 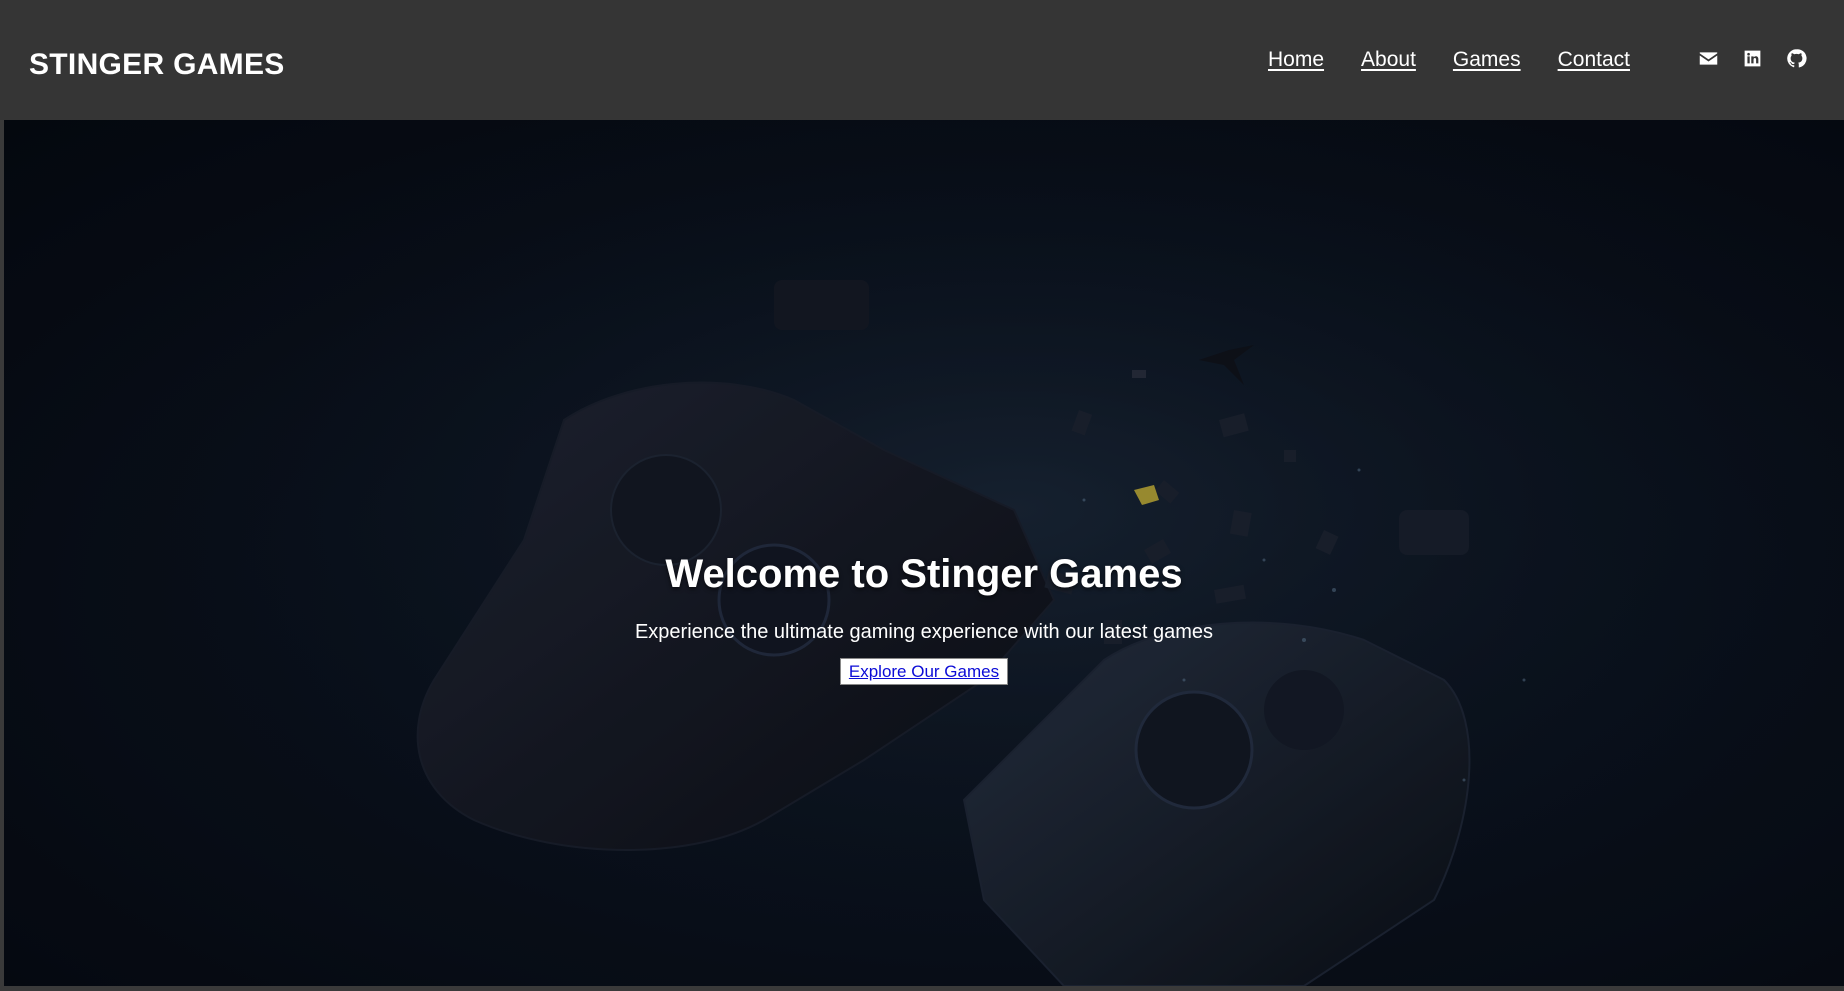 I want to click on github-link, so click(x=1796, y=58).